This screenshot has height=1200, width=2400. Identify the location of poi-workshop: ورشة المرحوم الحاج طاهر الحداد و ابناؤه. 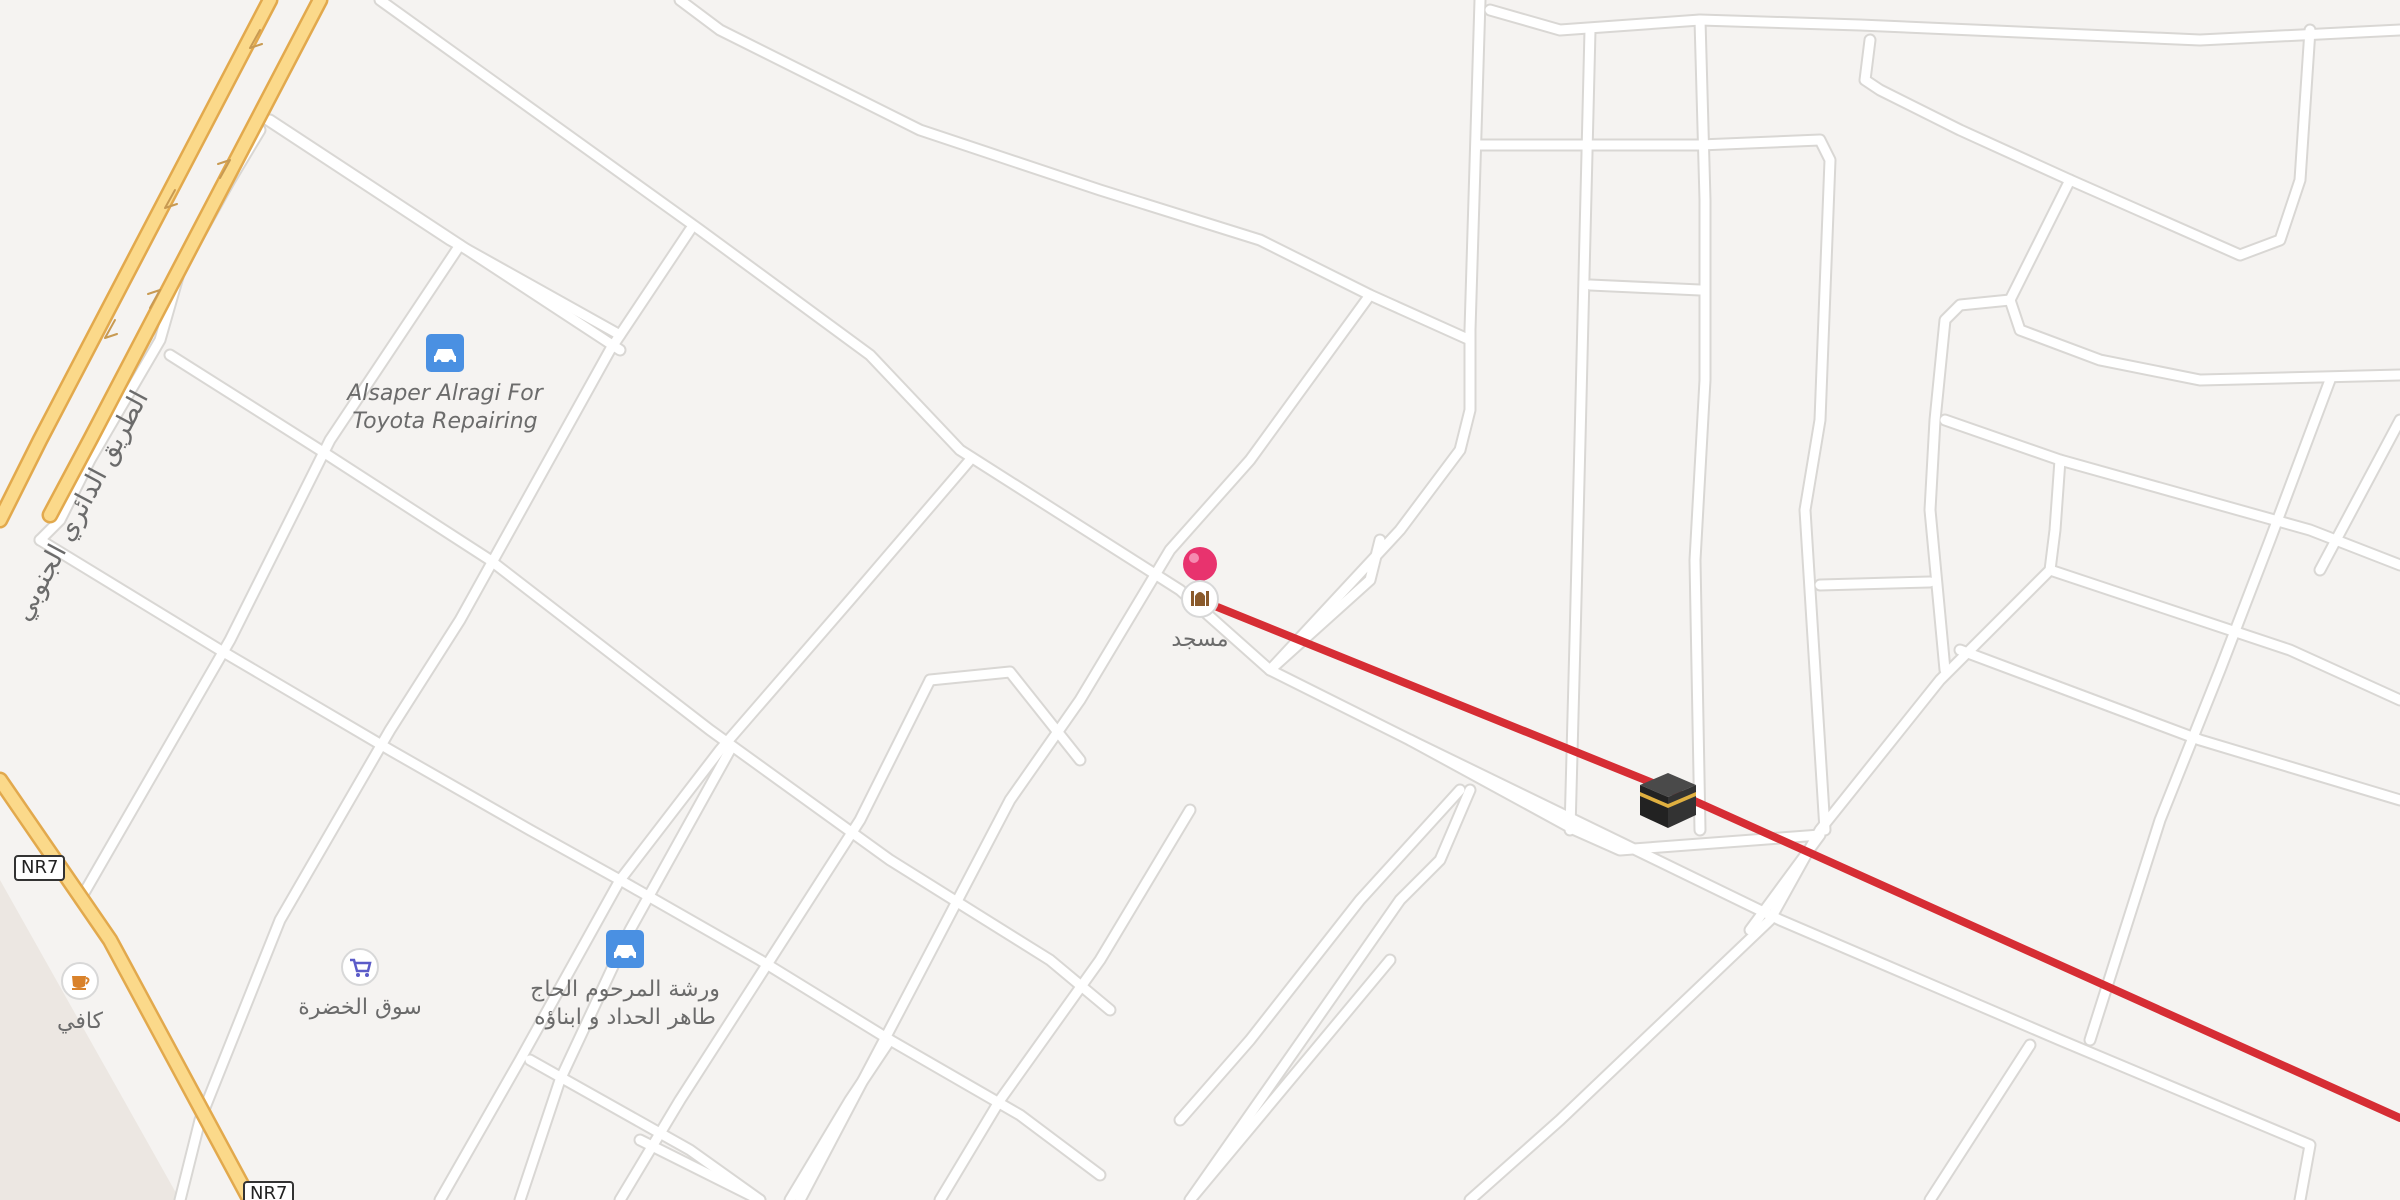
(625, 981).